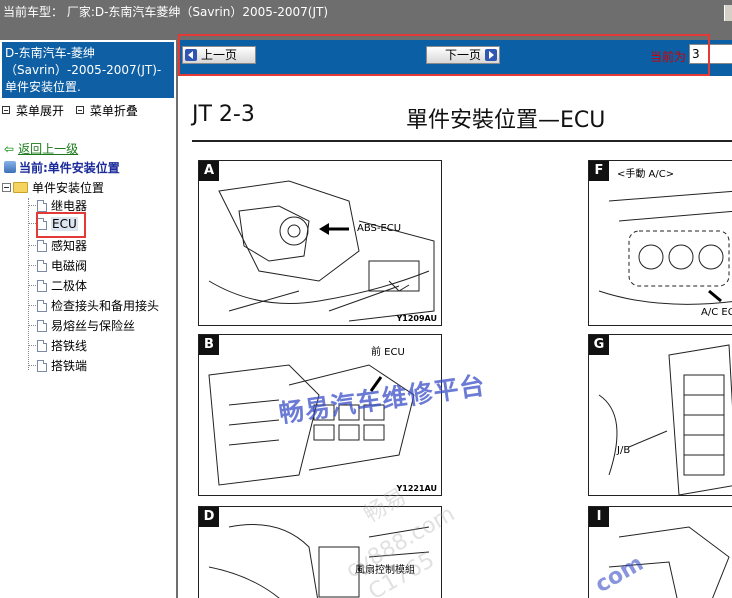 The image size is (732, 598). I want to click on collapse-icon, so click(79, 110).